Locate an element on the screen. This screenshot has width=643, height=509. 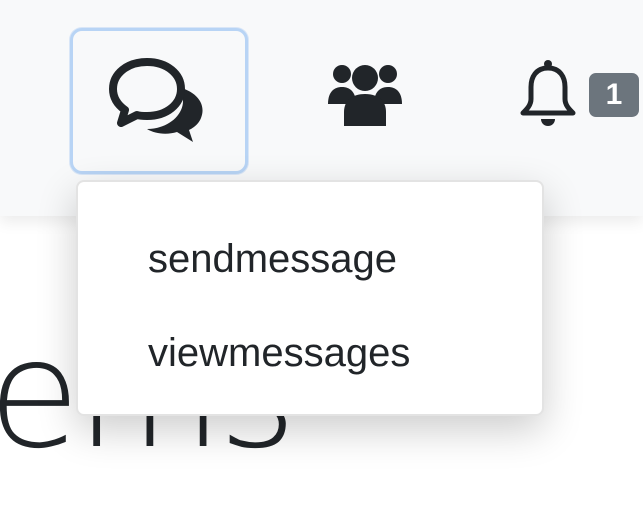
users-button is located at coordinates (365, 95).